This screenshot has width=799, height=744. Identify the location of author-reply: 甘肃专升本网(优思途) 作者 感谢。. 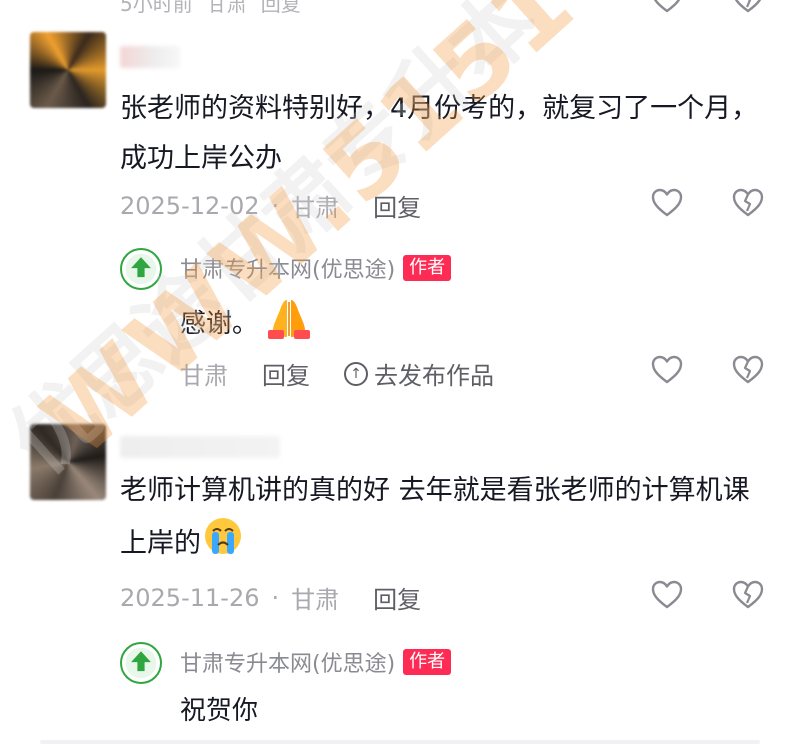
(445, 298).